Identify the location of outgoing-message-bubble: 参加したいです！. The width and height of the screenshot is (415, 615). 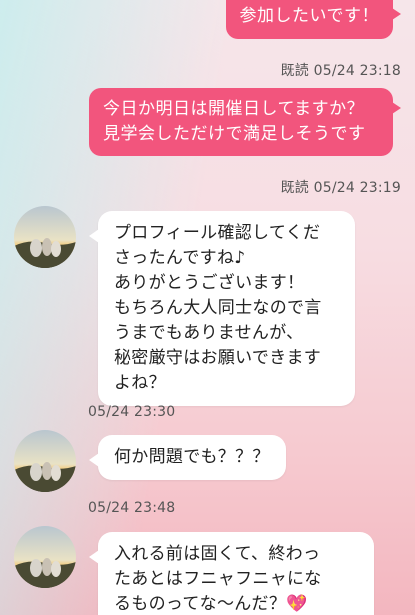
(313, 19).